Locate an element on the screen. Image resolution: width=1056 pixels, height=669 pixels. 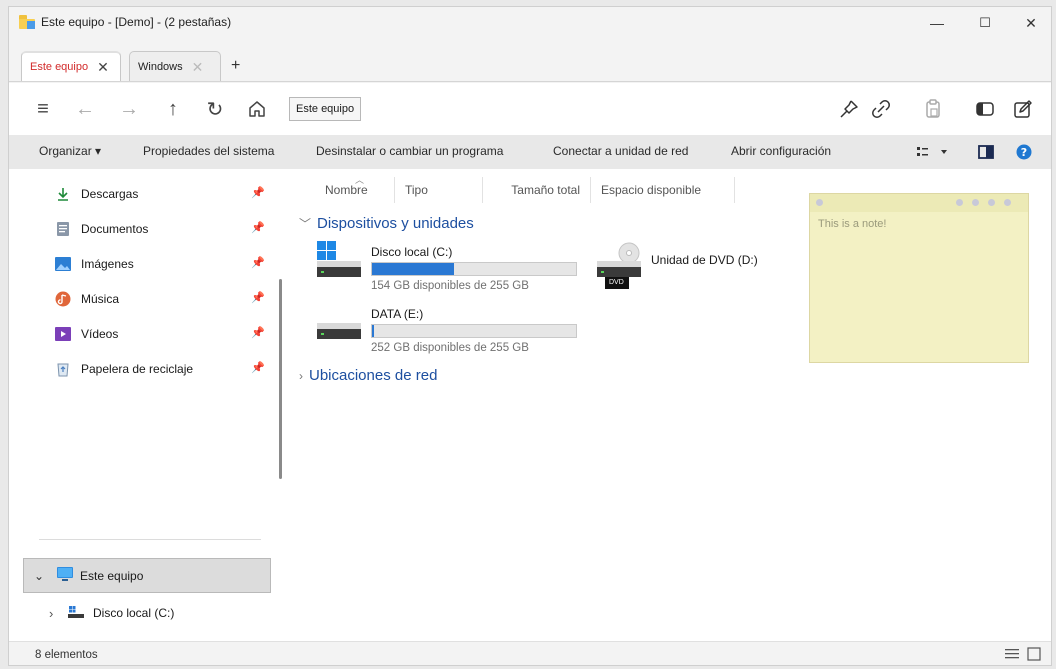
column-header-tamano: Tamaño total is located at coordinates (537, 190).